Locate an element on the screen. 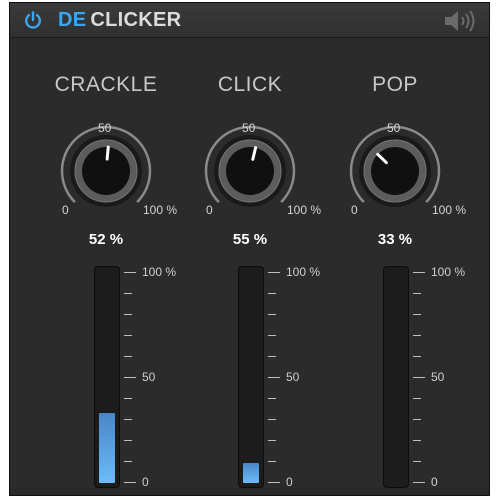 This screenshot has height=500, width=500. click-value: 55 % is located at coordinates (250, 239).